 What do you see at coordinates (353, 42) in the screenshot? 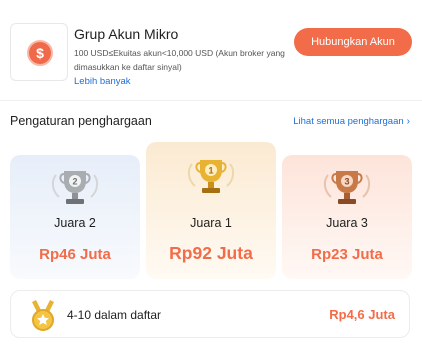
I see `connect-account-button: Hubungkan Akun` at bounding box center [353, 42].